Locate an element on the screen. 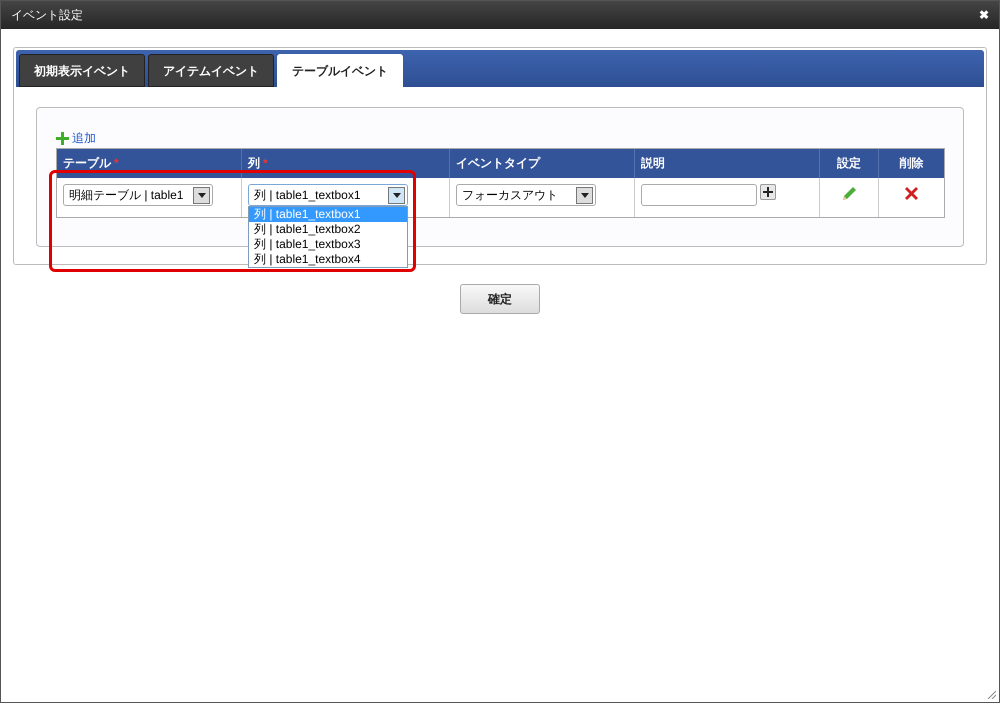 The width and height of the screenshot is (1000, 703). delete-icon is located at coordinates (911, 193).